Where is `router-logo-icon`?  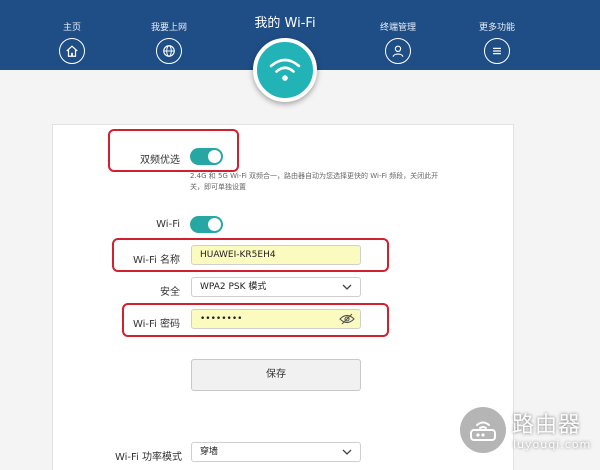 router-logo-icon is located at coordinates (483, 430).